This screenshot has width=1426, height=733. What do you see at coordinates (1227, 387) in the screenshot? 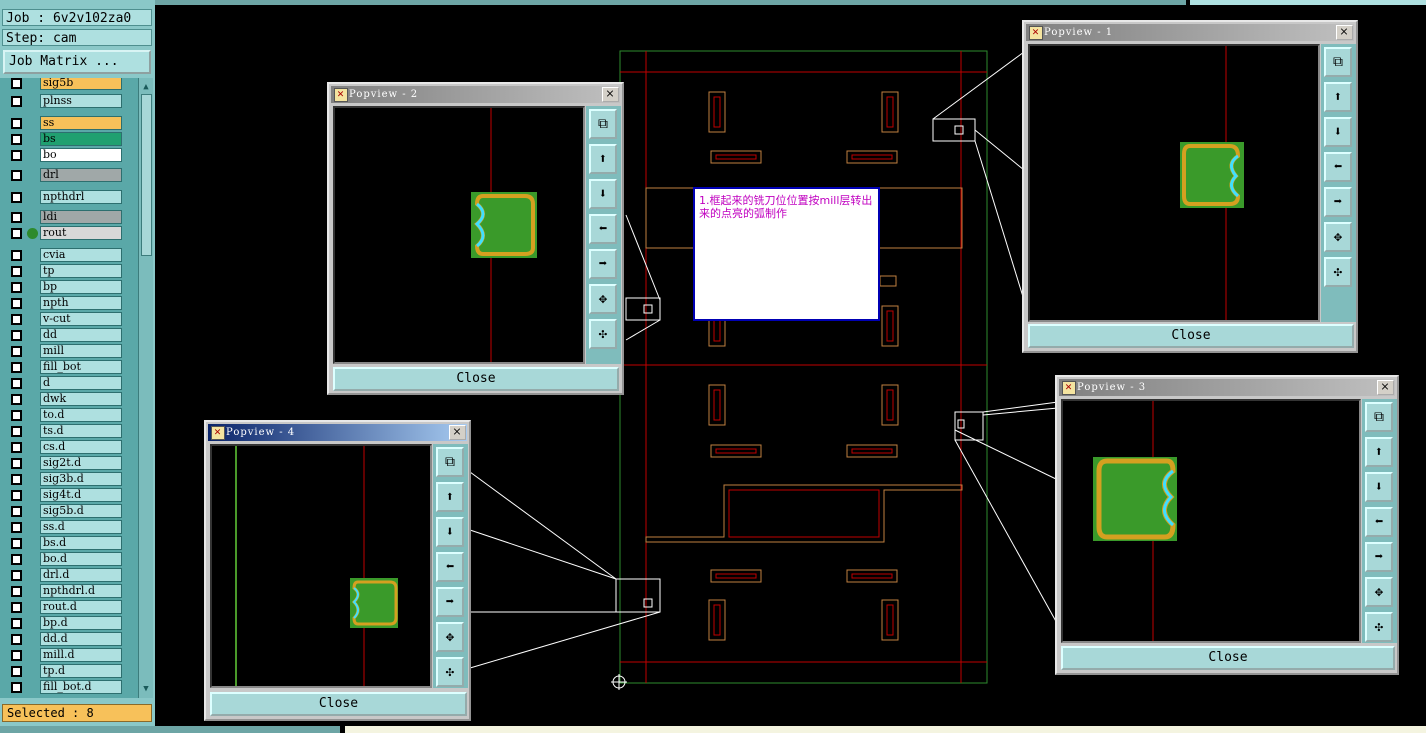
I see `popview-3-titlebar: ✕ Popview - 3 ×` at bounding box center [1227, 387].